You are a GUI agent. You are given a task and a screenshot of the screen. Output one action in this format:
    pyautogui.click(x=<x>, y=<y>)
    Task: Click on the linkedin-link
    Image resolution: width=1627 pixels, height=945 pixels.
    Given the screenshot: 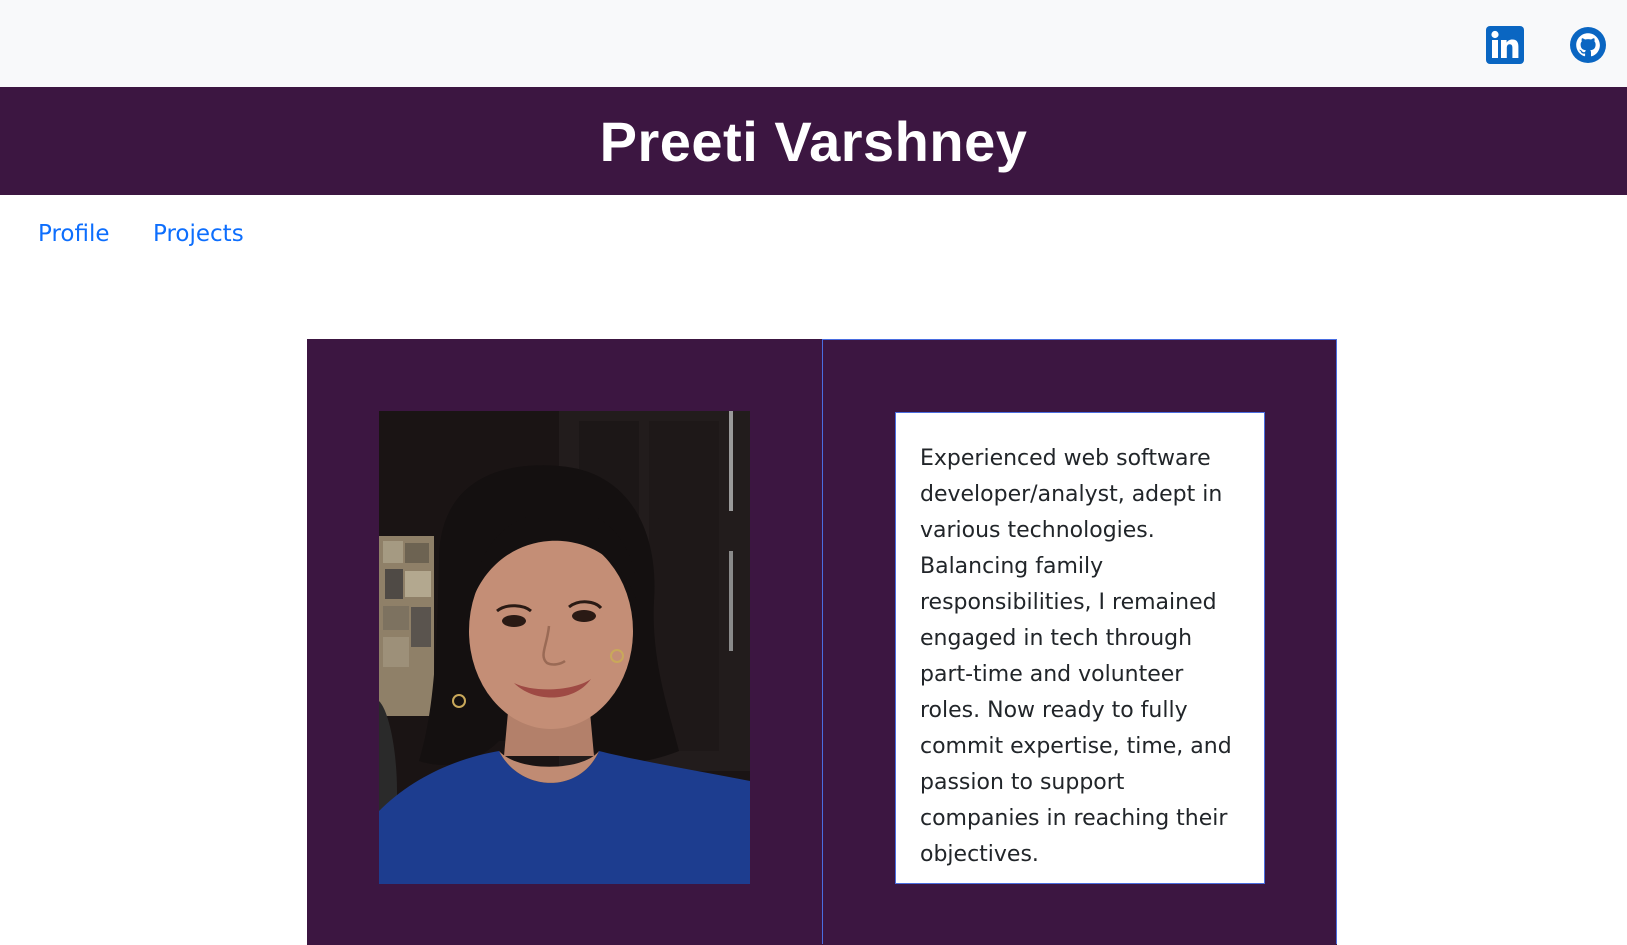 What is the action you would take?
    pyautogui.click(x=1505, y=45)
    